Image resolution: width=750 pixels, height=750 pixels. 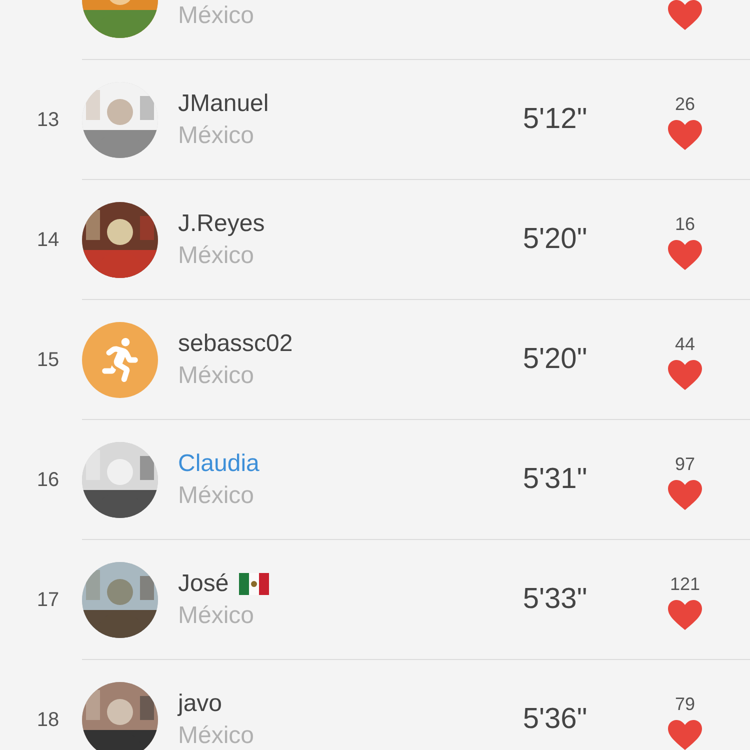 I want to click on rank-number: 13, so click(x=48, y=120).